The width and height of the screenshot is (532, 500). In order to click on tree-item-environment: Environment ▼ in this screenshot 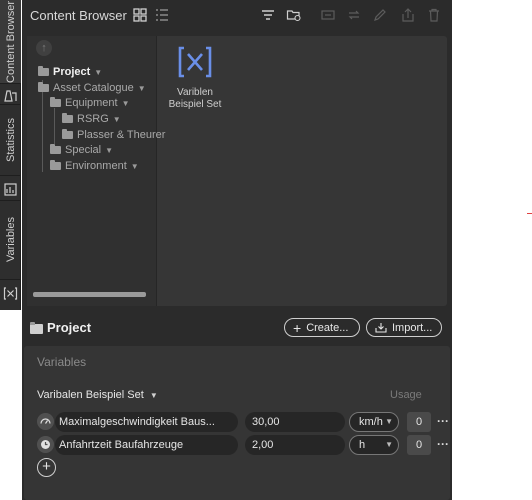, I will do `click(94, 166)`.